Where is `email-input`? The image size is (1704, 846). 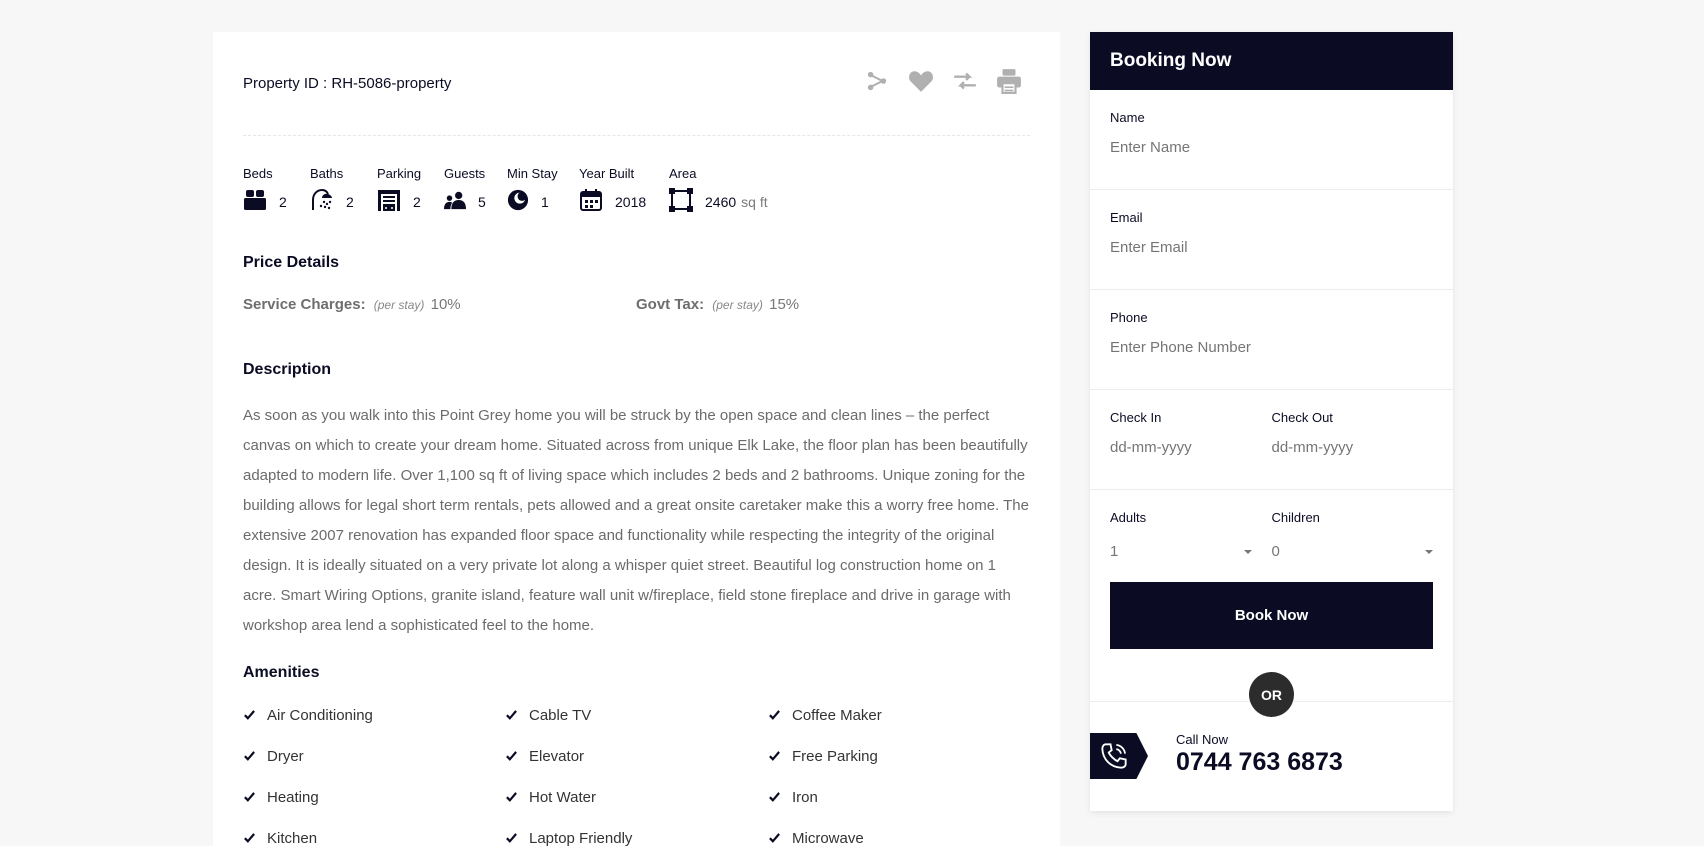
email-input is located at coordinates (1271, 247).